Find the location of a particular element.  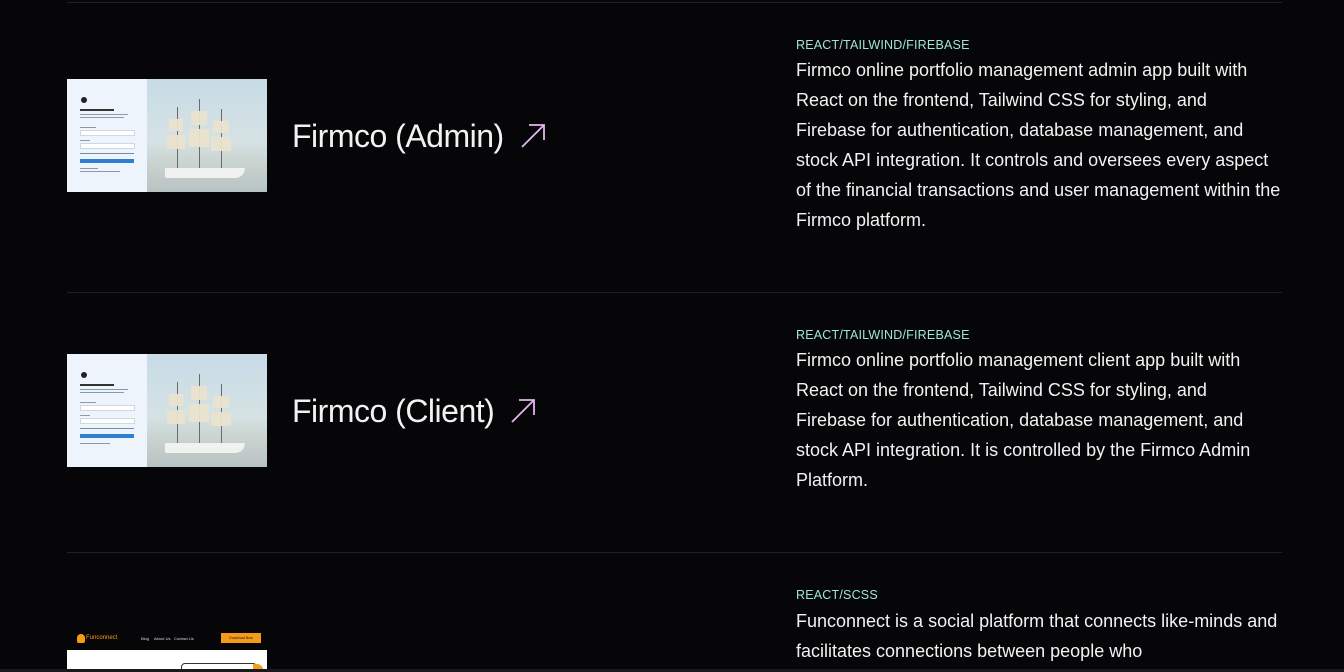

thumbnail-nav-link: Blog is located at coordinates (145, 638).